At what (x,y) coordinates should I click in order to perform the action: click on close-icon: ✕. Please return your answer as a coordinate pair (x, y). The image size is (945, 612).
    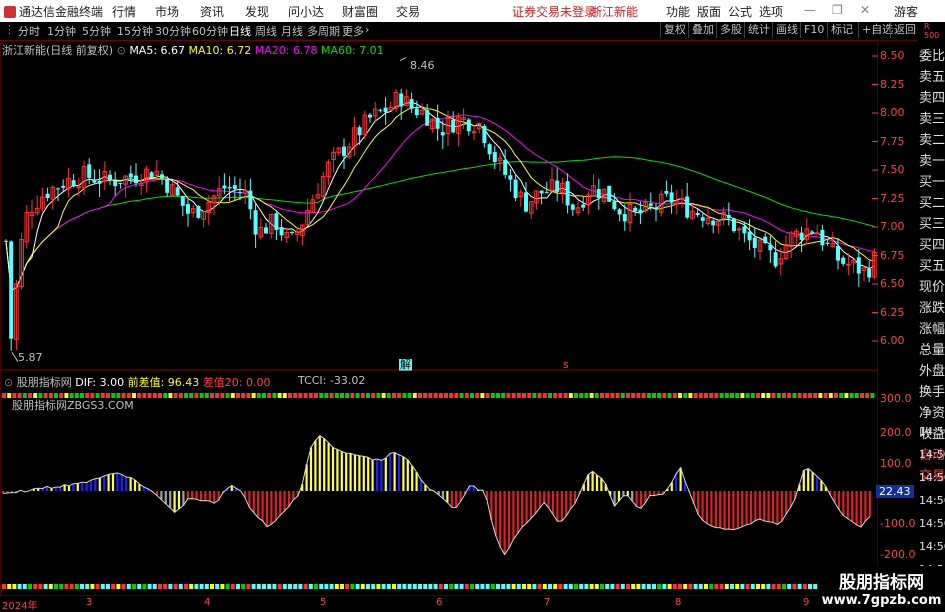
    Looking at the image, I should click on (865, 10).